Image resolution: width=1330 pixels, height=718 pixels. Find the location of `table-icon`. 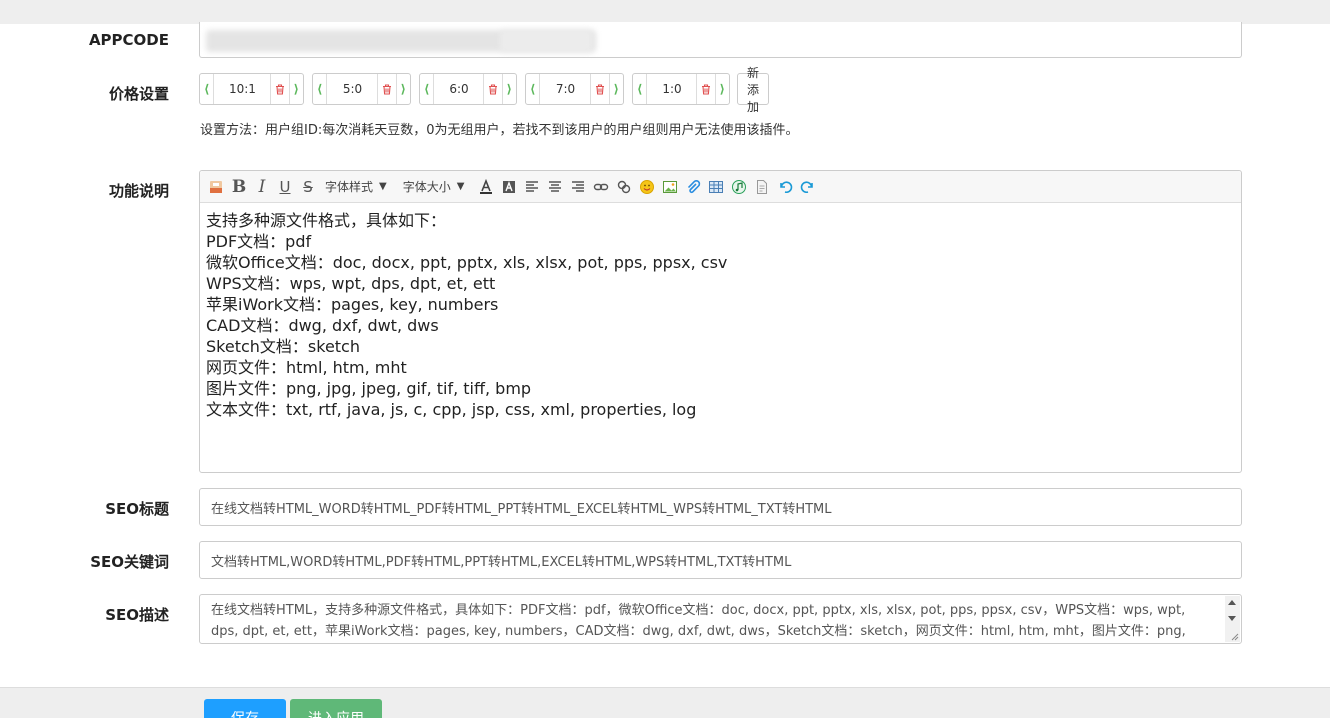

table-icon is located at coordinates (716, 187).